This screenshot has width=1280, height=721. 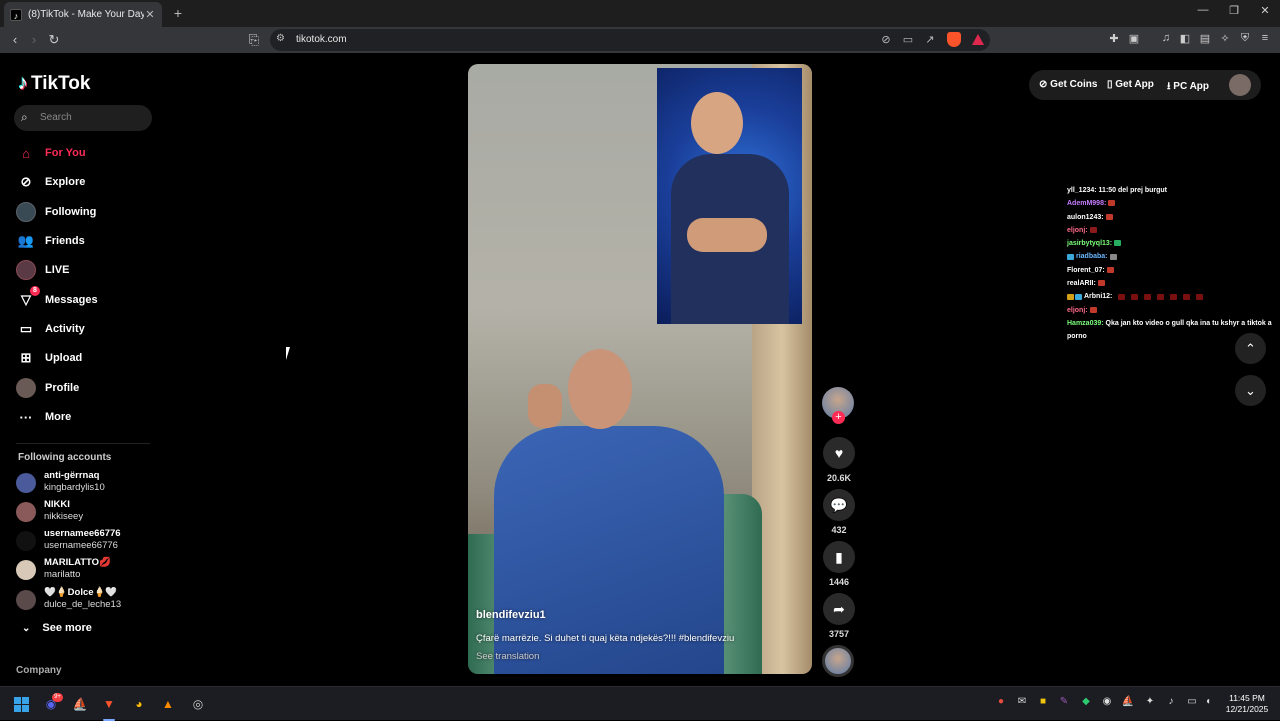 I want to click on chat-line: realARII:, so click(x=1172, y=283).